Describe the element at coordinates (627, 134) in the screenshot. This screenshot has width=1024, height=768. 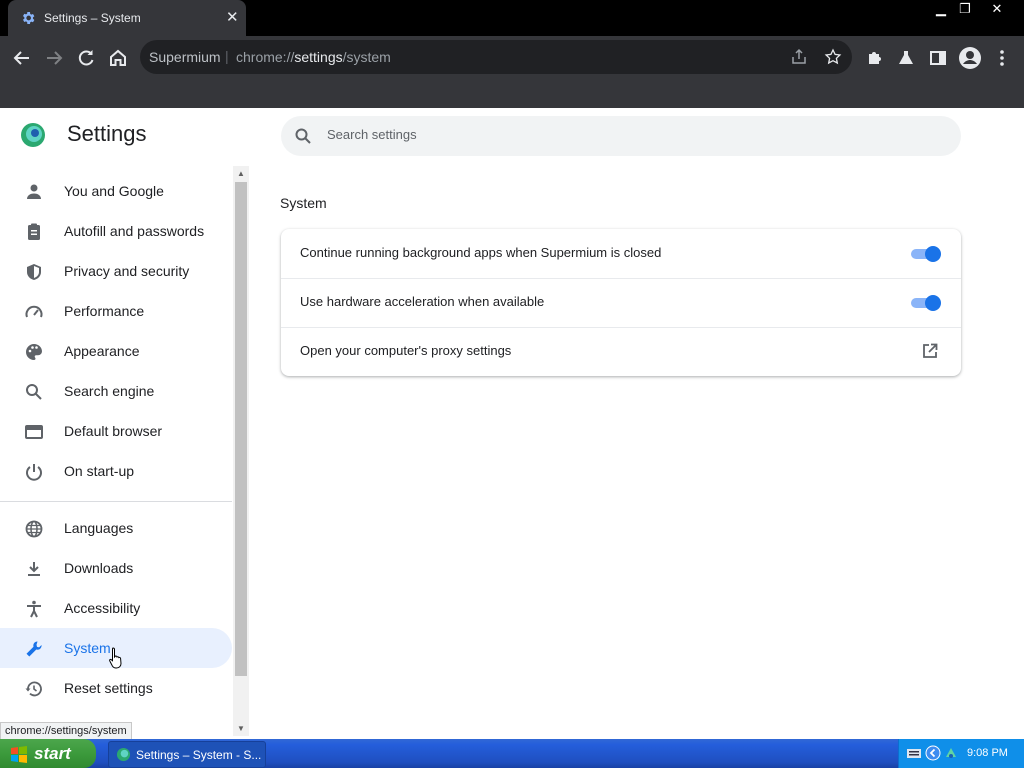
I see `search-input` at that location.